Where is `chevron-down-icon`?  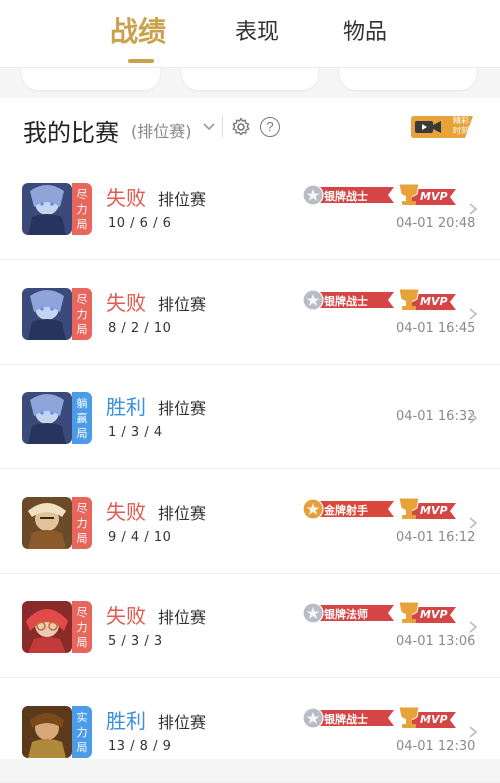 chevron-down-icon is located at coordinates (209, 127).